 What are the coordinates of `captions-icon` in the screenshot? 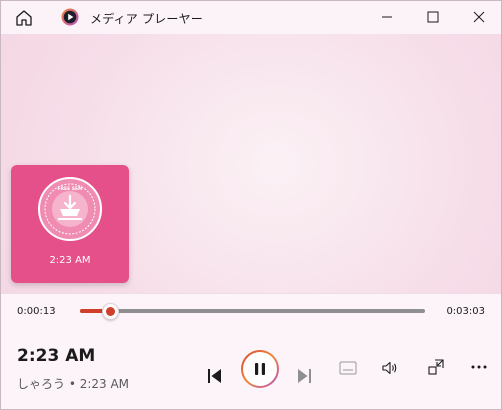 It's located at (348, 368).